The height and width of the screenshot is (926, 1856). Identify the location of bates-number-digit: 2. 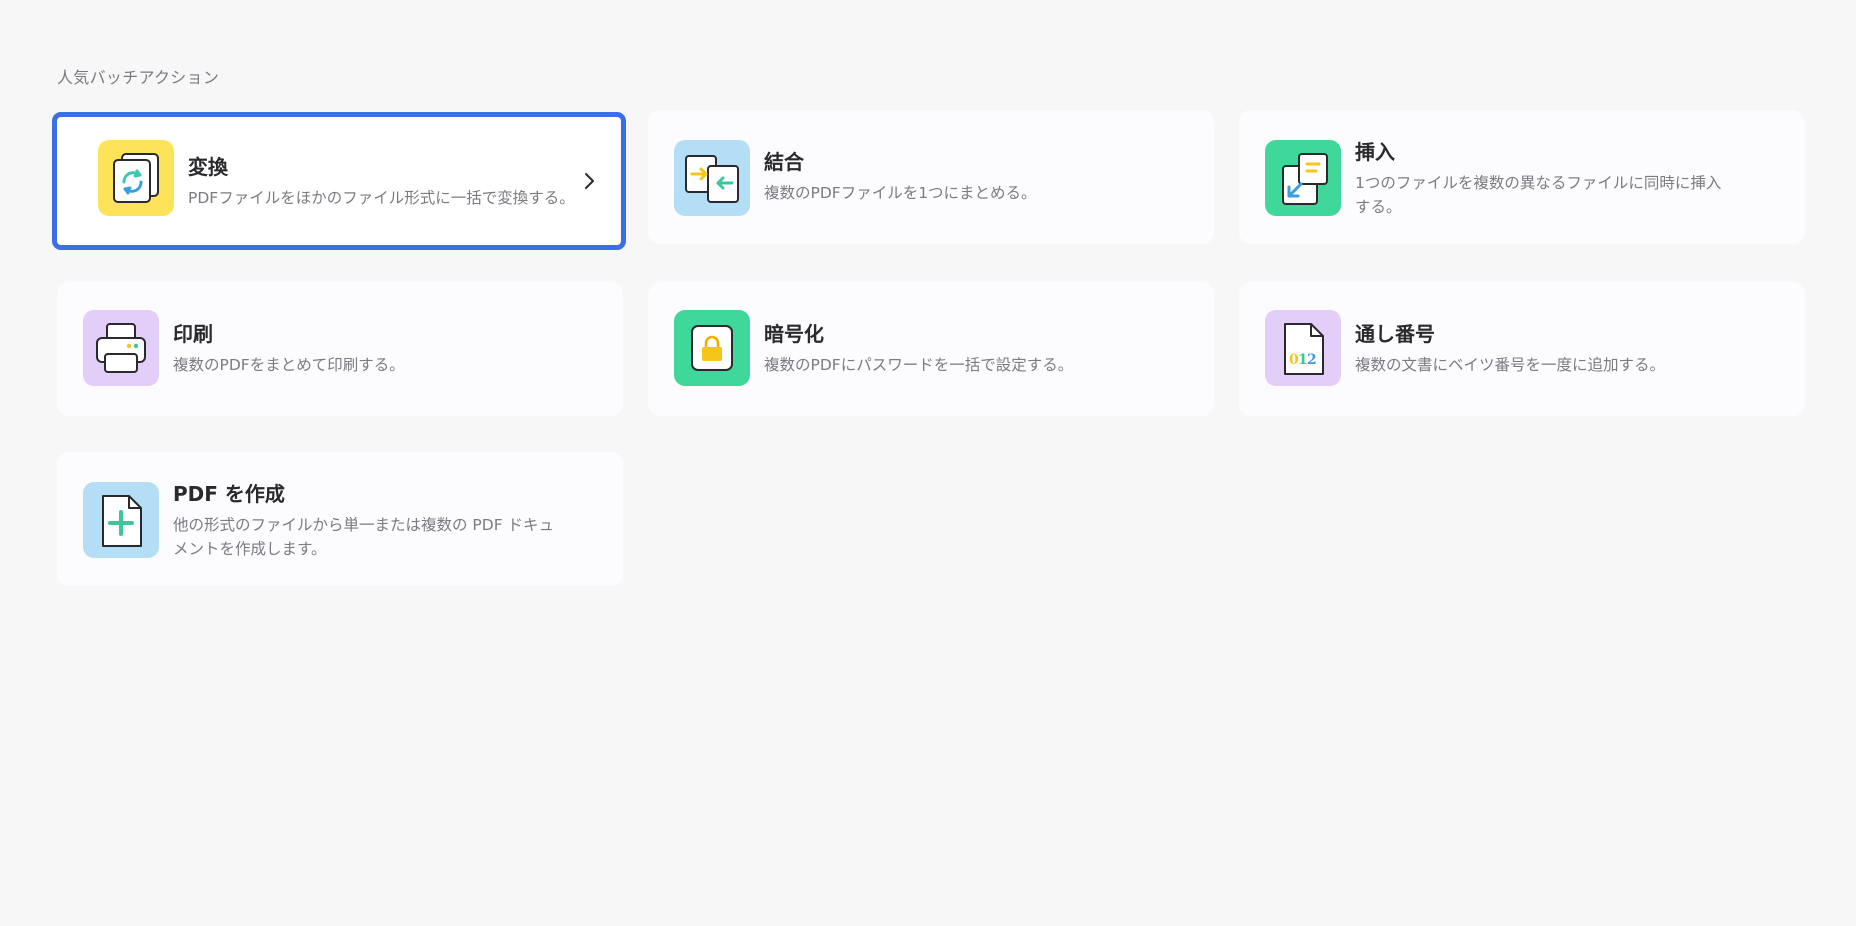
(1312, 360).